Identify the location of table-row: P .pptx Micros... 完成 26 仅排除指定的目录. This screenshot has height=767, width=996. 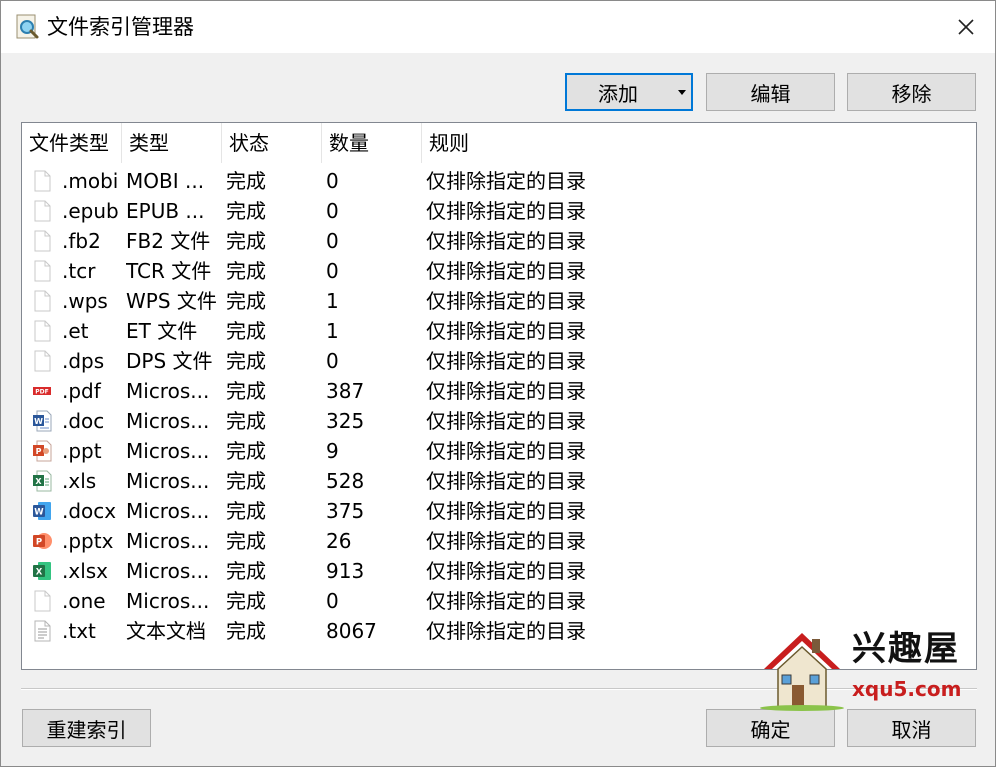
(499, 541).